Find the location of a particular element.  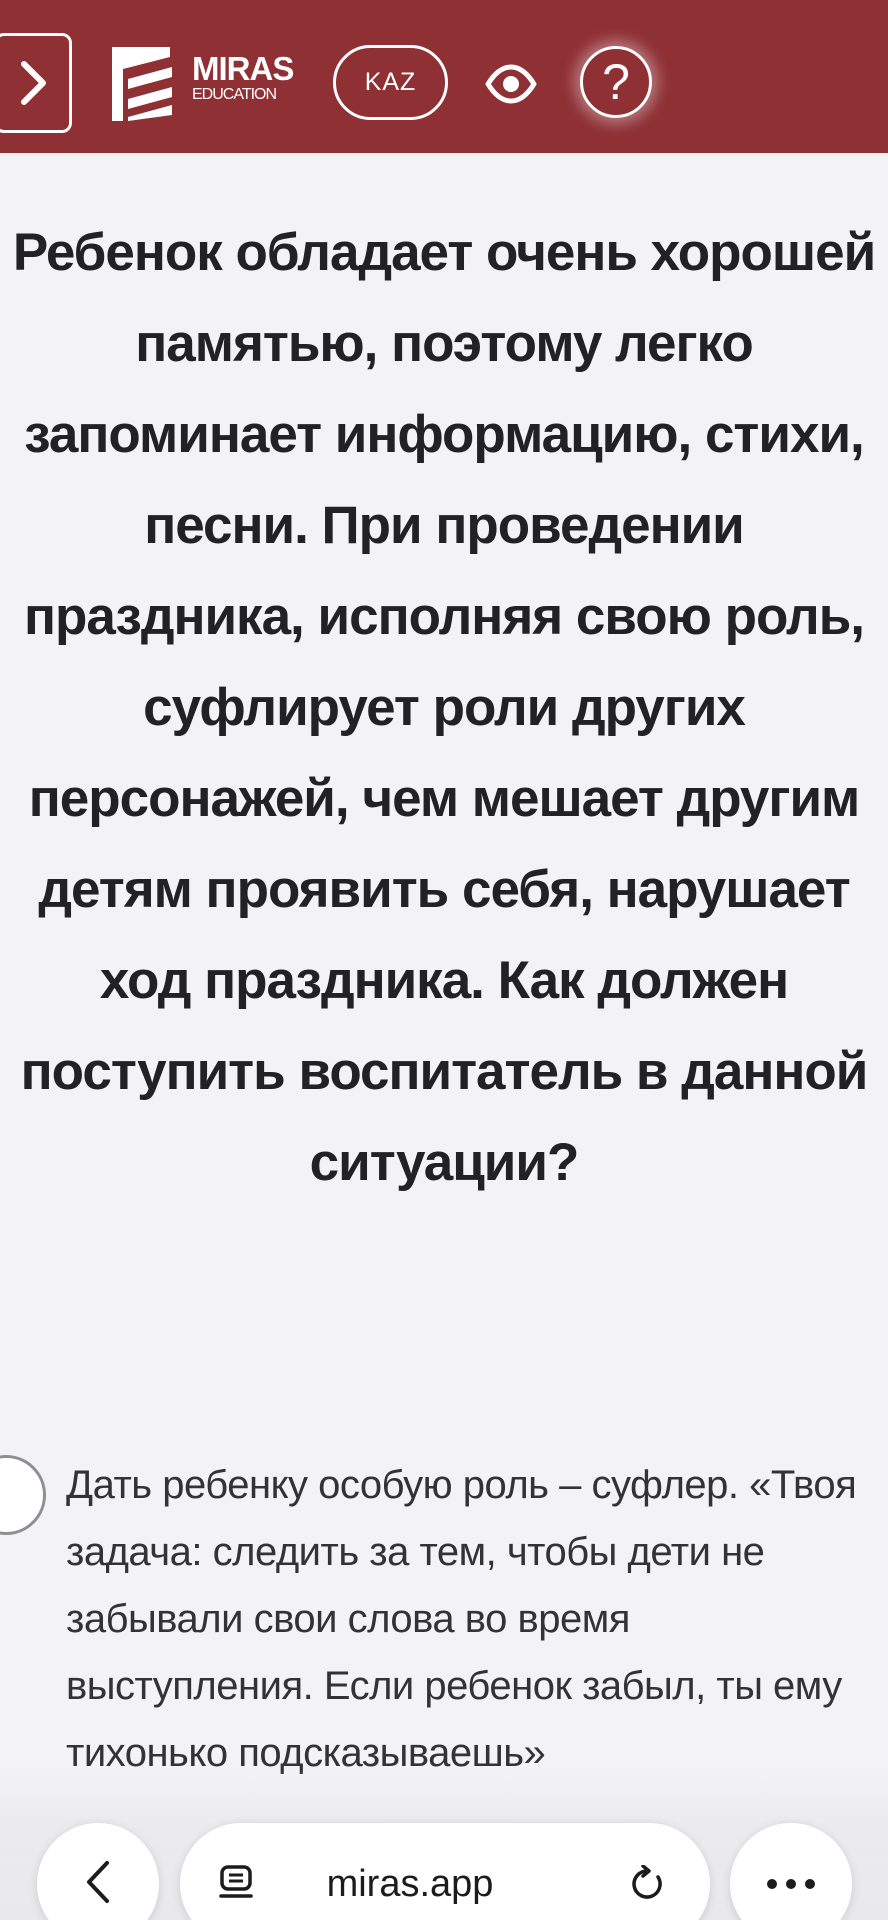

reader-mode-icon is located at coordinates (236, 1886).